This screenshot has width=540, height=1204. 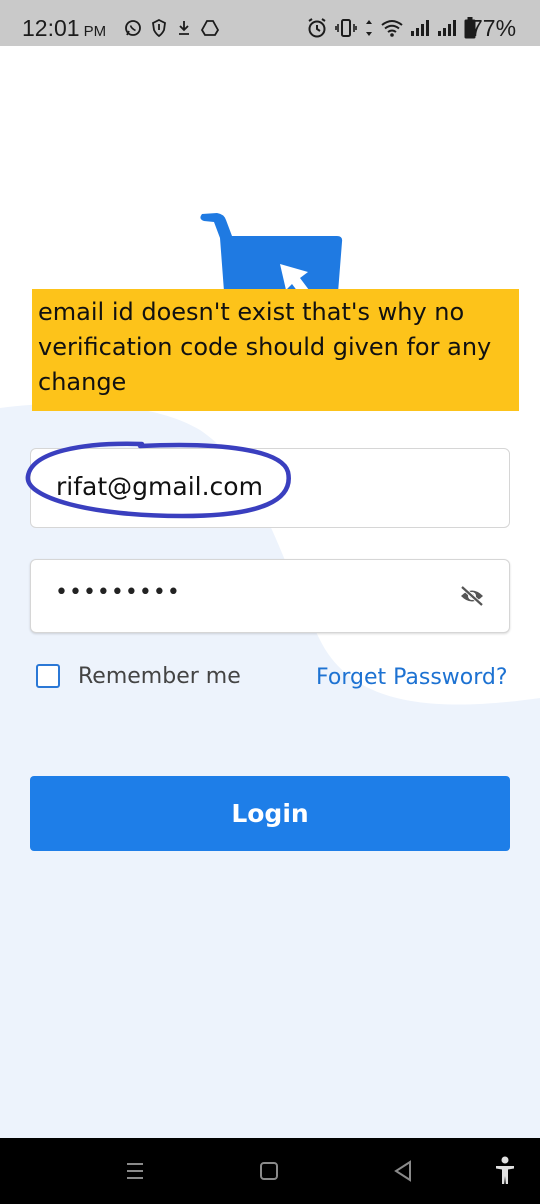 What do you see at coordinates (159, 28) in the screenshot?
I see `shield-icon` at bounding box center [159, 28].